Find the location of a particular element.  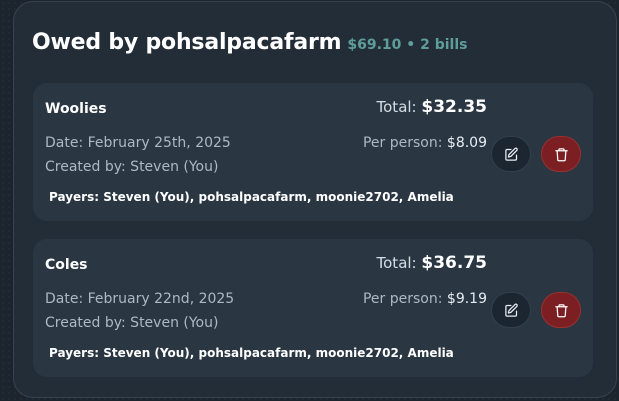

per-person: Per person: $9.19 is located at coordinates (425, 299).